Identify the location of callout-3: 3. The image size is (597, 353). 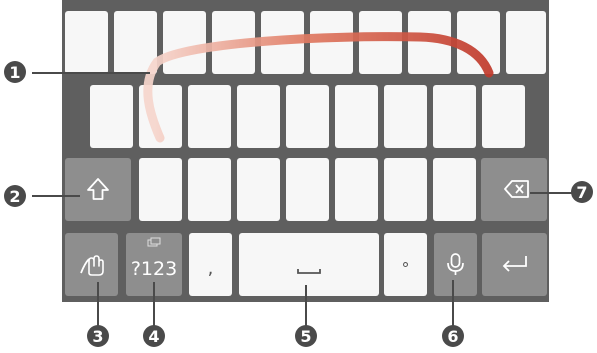
(98, 336).